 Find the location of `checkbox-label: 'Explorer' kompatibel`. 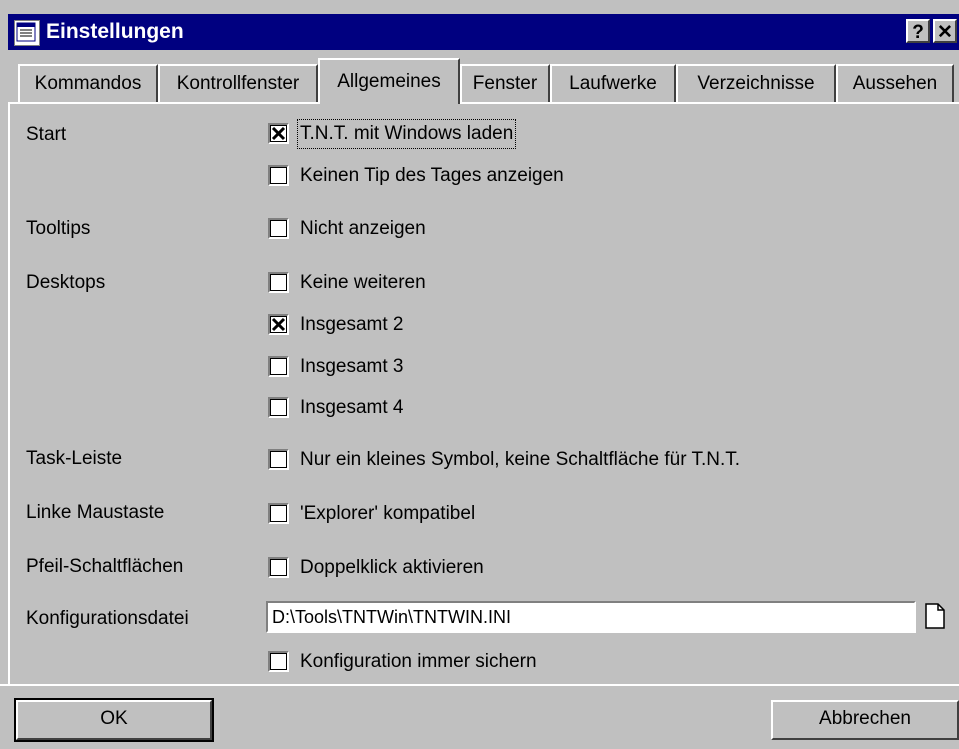

checkbox-label: 'Explorer' kompatibel is located at coordinates (387, 514).